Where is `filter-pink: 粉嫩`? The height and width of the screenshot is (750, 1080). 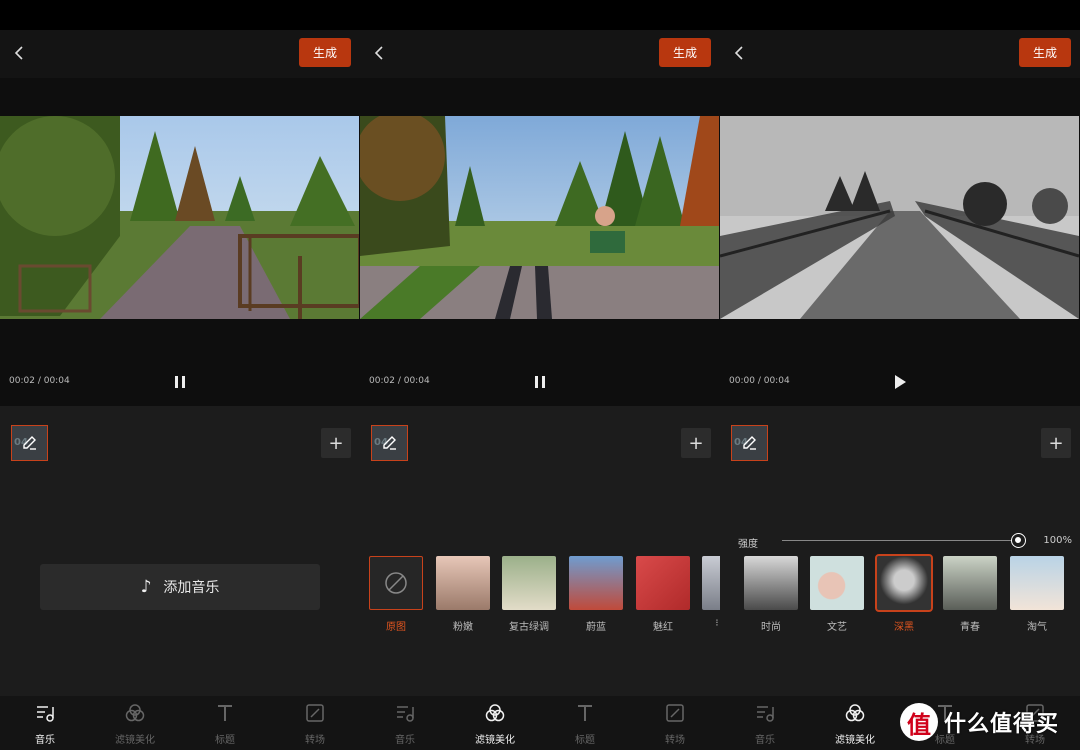
filter-pink: 粉嫩 is located at coordinates (463, 594).